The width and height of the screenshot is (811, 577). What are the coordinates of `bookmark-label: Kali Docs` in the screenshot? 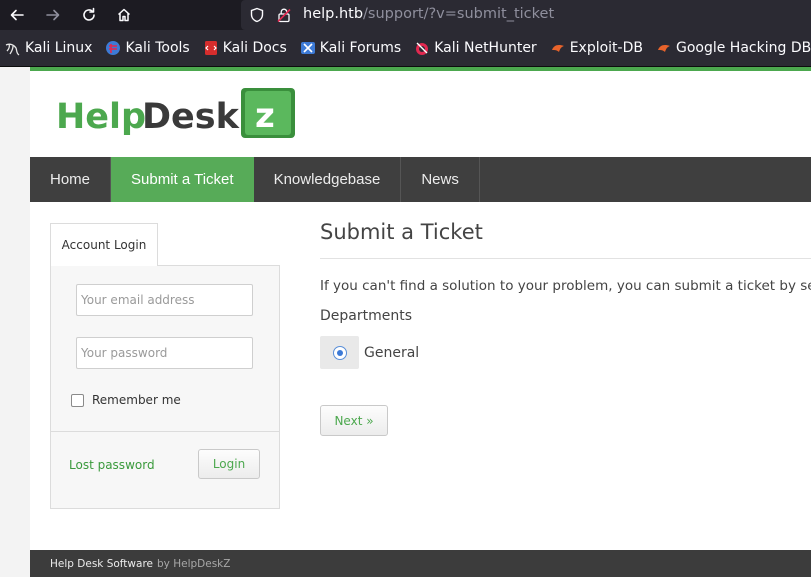 It's located at (254, 48).